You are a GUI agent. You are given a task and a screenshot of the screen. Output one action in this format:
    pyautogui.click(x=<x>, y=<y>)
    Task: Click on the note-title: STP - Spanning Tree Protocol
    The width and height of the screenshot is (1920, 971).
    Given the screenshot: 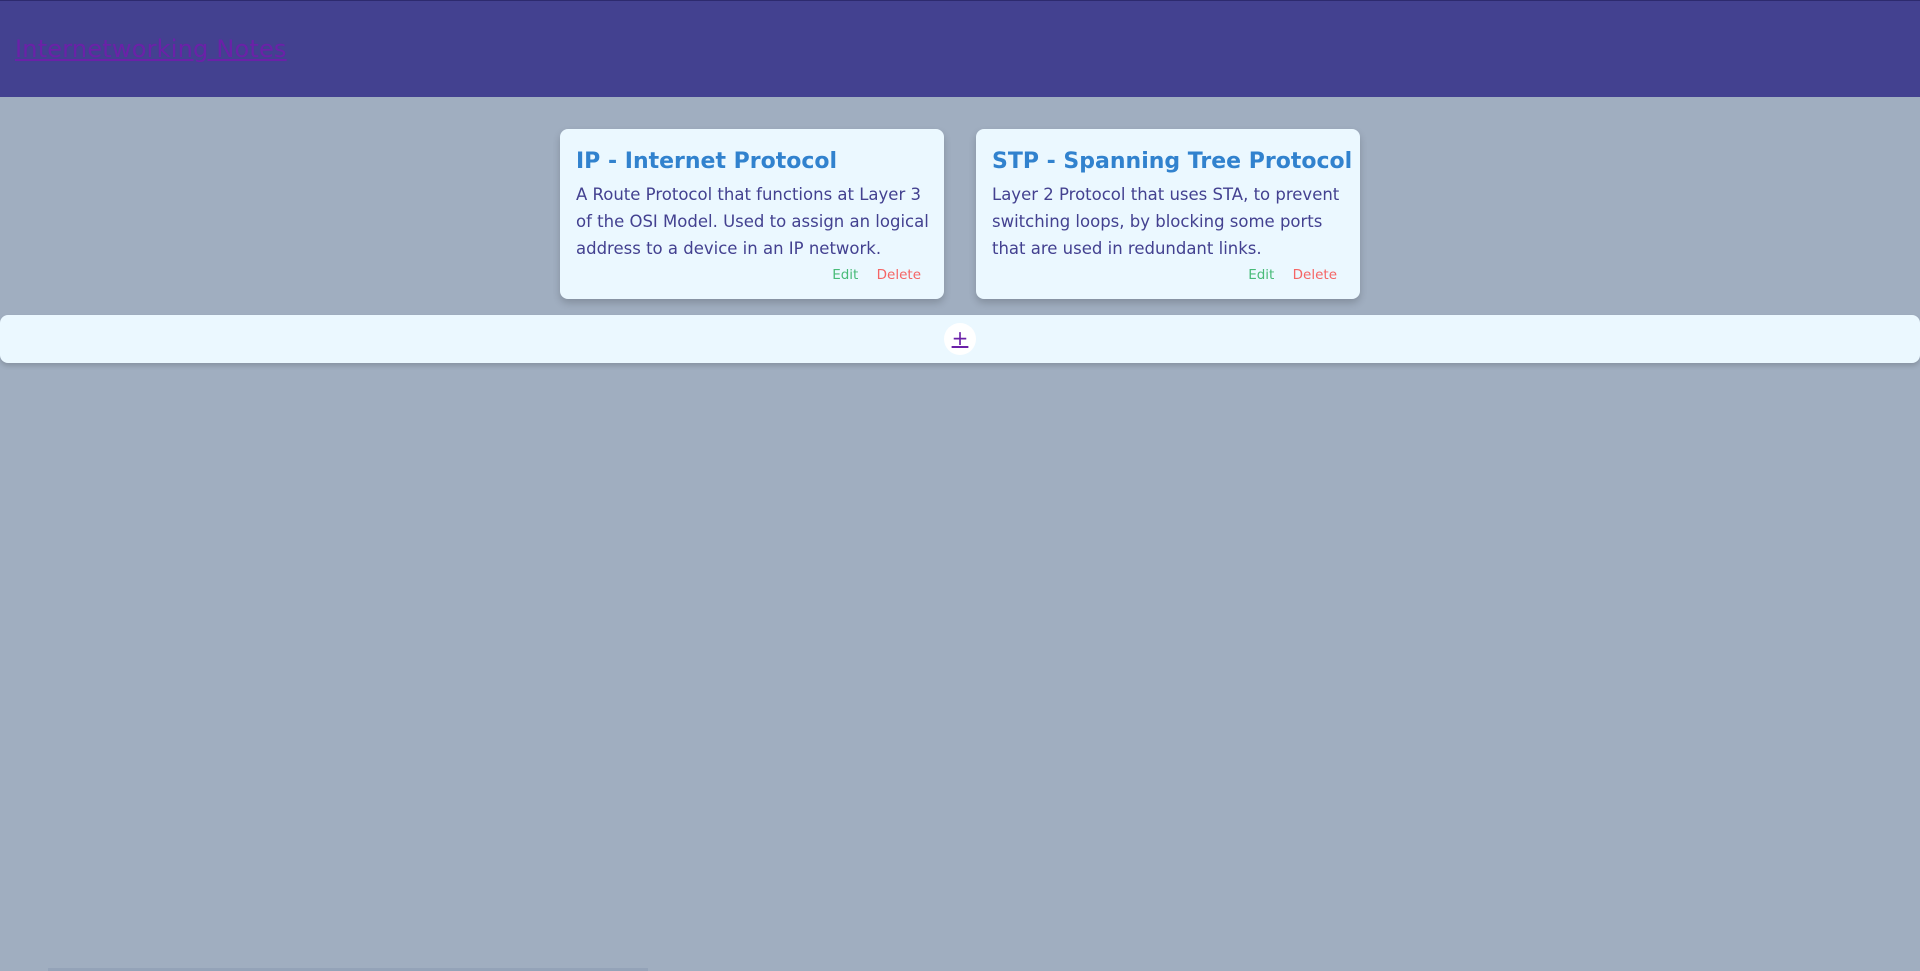 What is the action you would take?
    pyautogui.click(x=1172, y=161)
    